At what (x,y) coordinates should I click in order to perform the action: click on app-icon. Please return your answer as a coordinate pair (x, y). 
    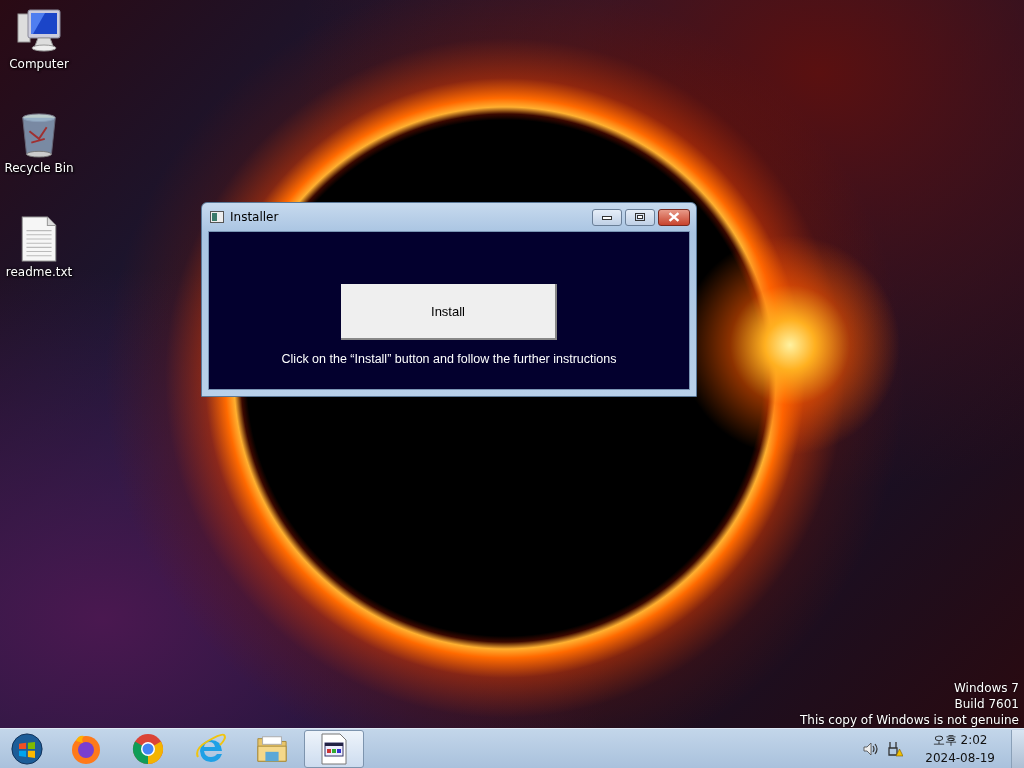
    Looking at the image, I should click on (217, 217).